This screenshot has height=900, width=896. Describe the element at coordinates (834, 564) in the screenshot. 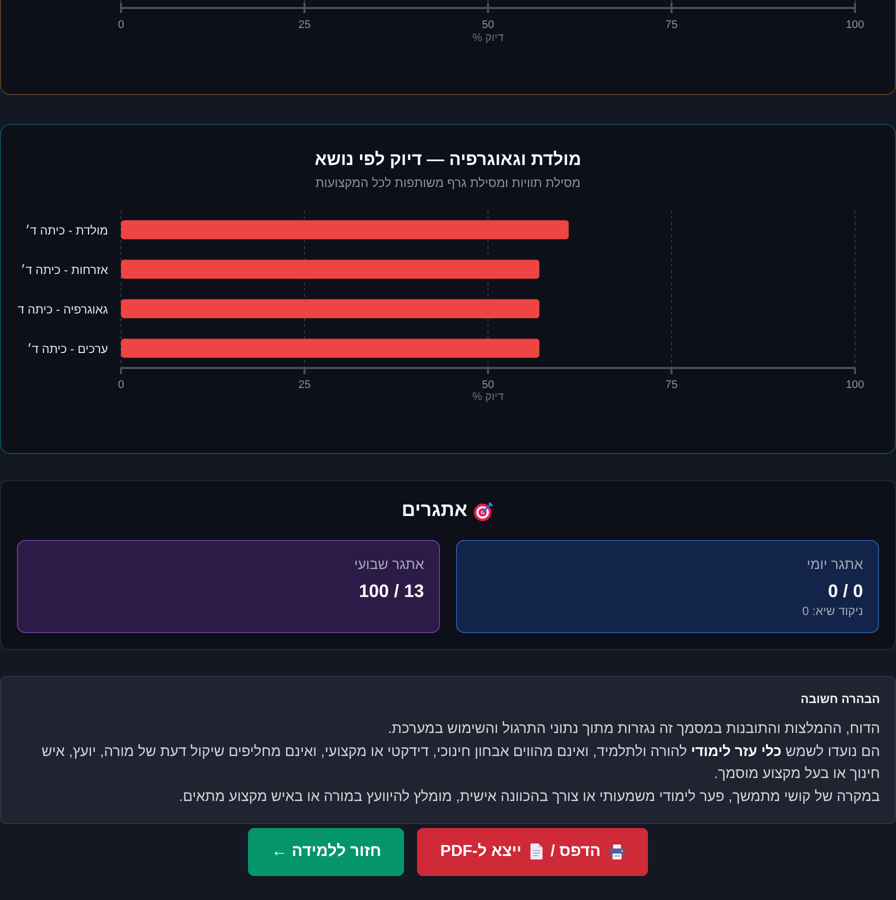

I see `challenge-label: אתגר יומי` at that location.